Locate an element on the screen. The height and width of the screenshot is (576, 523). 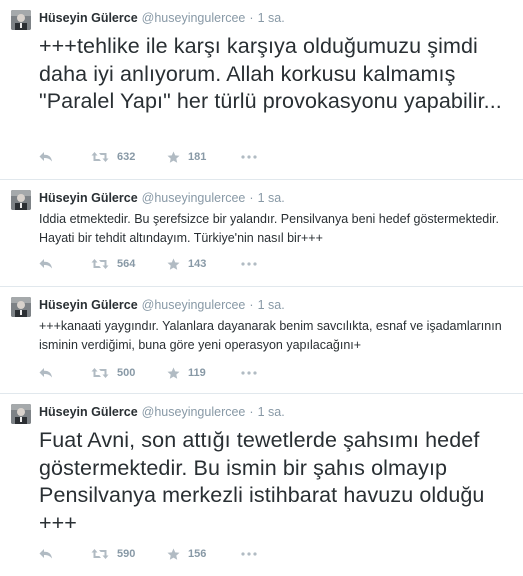
favorite-count: 119 is located at coordinates (197, 373).